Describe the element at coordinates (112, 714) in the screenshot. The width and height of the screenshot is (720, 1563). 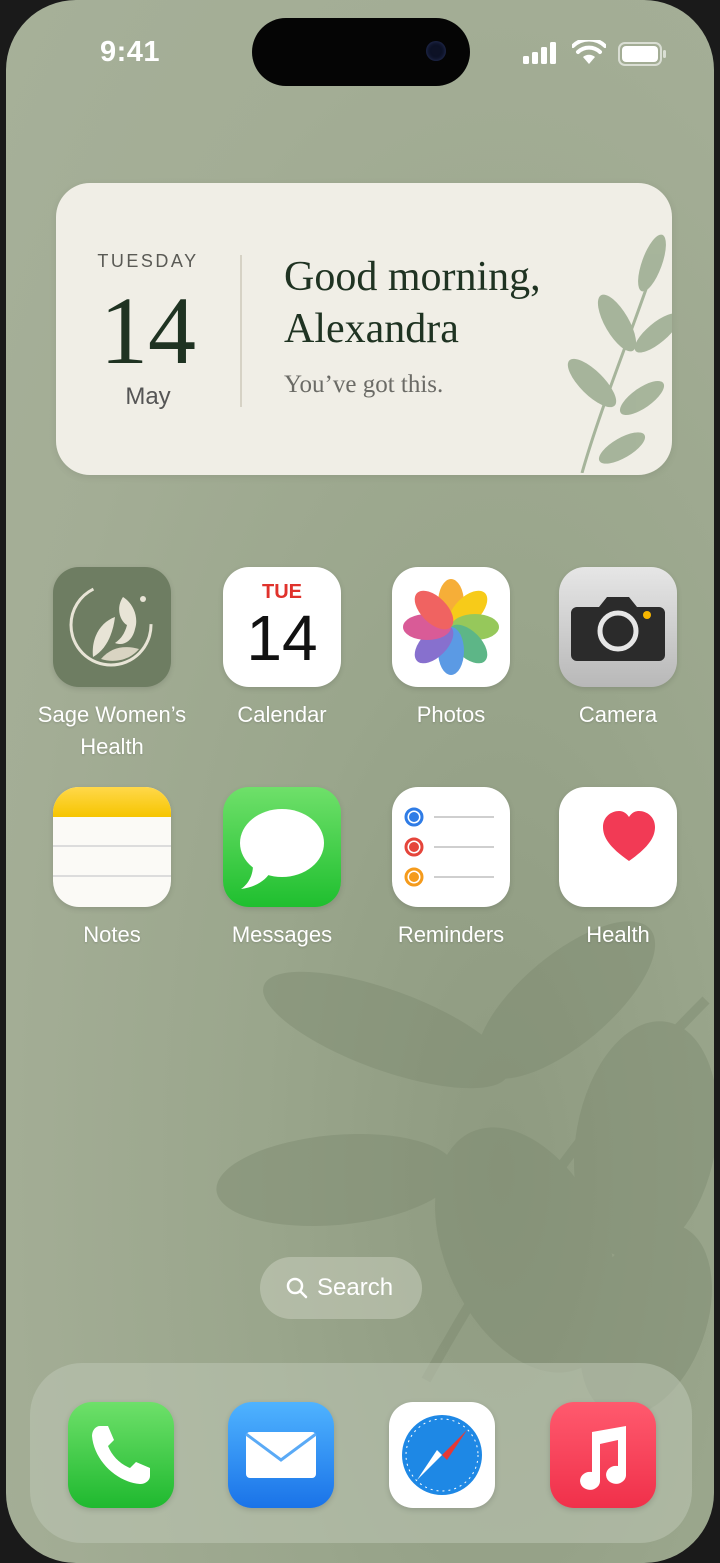
I see `app-label-line-1: Sage Women’s` at that location.